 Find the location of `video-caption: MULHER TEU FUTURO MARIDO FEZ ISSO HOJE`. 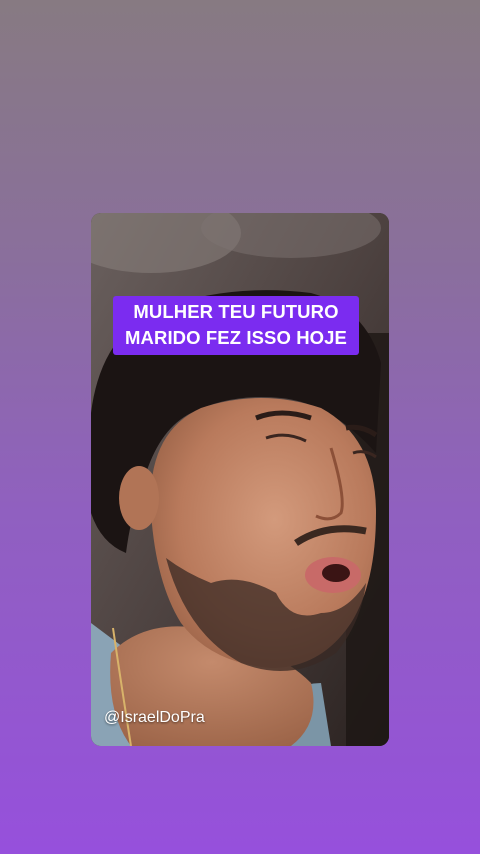

video-caption: MULHER TEU FUTURO MARIDO FEZ ISSO HOJE is located at coordinates (236, 325).